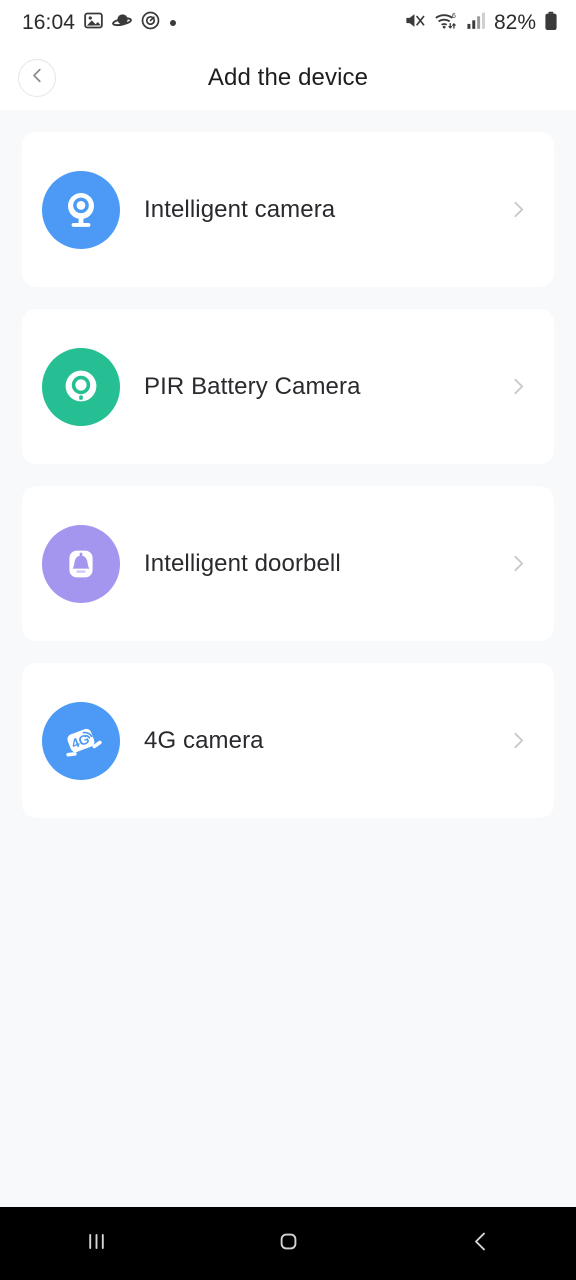  What do you see at coordinates (173, 23) in the screenshot?
I see `dot-icon` at bounding box center [173, 23].